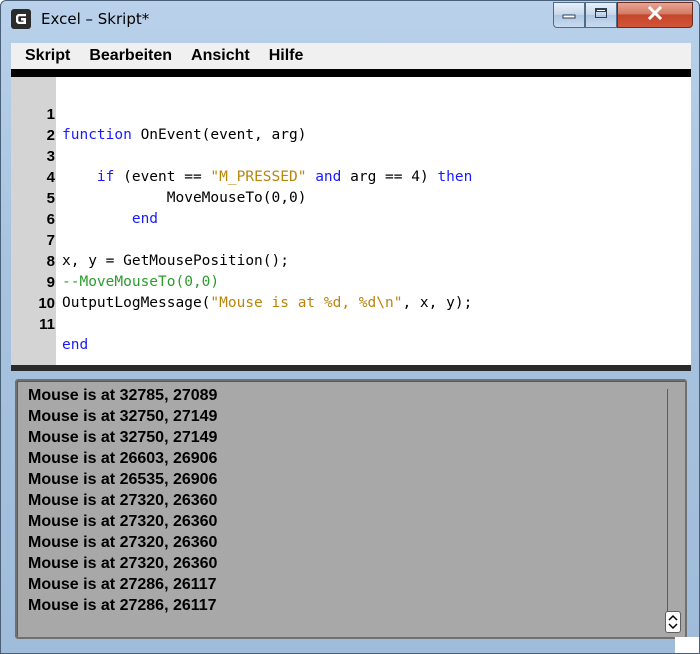 The height and width of the screenshot is (654, 700). What do you see at coordinates (351, 124) in the screenshot?
I see `code-line: 2` at bounding box center [351, 124].